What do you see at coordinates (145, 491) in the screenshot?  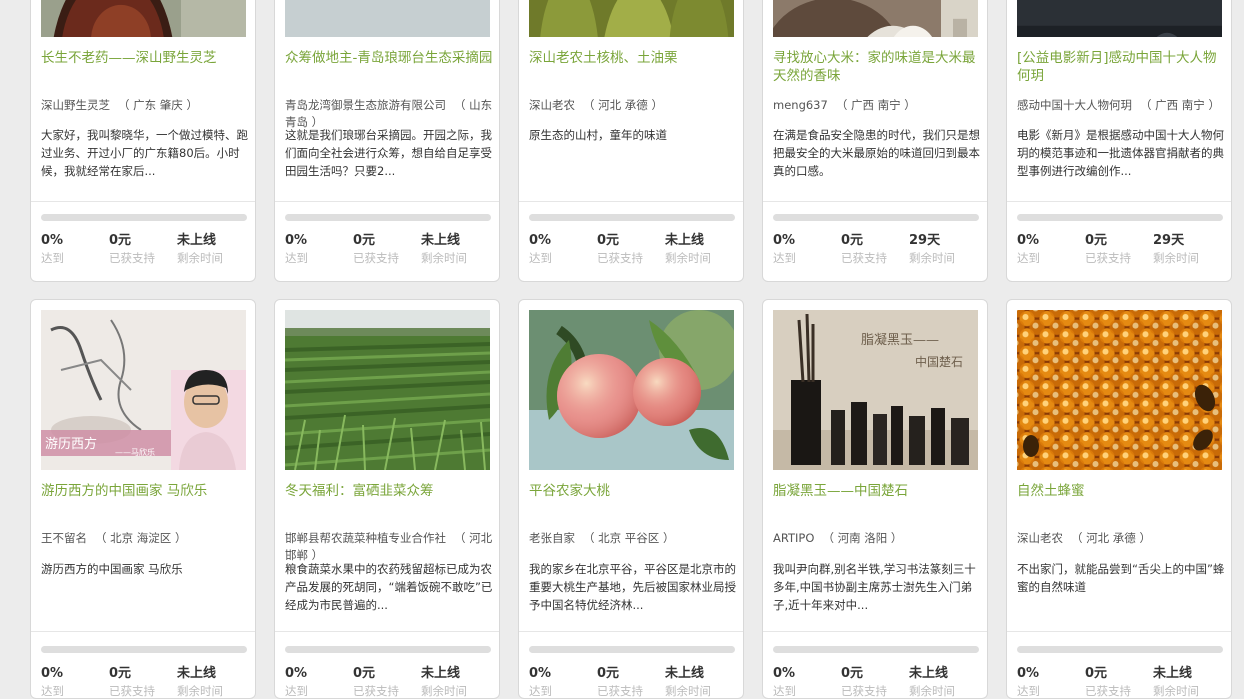 I see `project-title: 游历西方的中国画家 马欣乐` at bounding box center [145, 491].